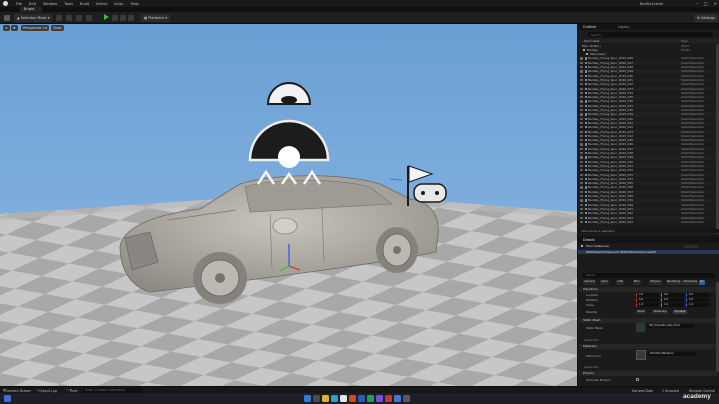 The image size is (719, 404). Describe the element at coordinates (50, 4) in the screenshot. I see `menu-window: Window` at that location.